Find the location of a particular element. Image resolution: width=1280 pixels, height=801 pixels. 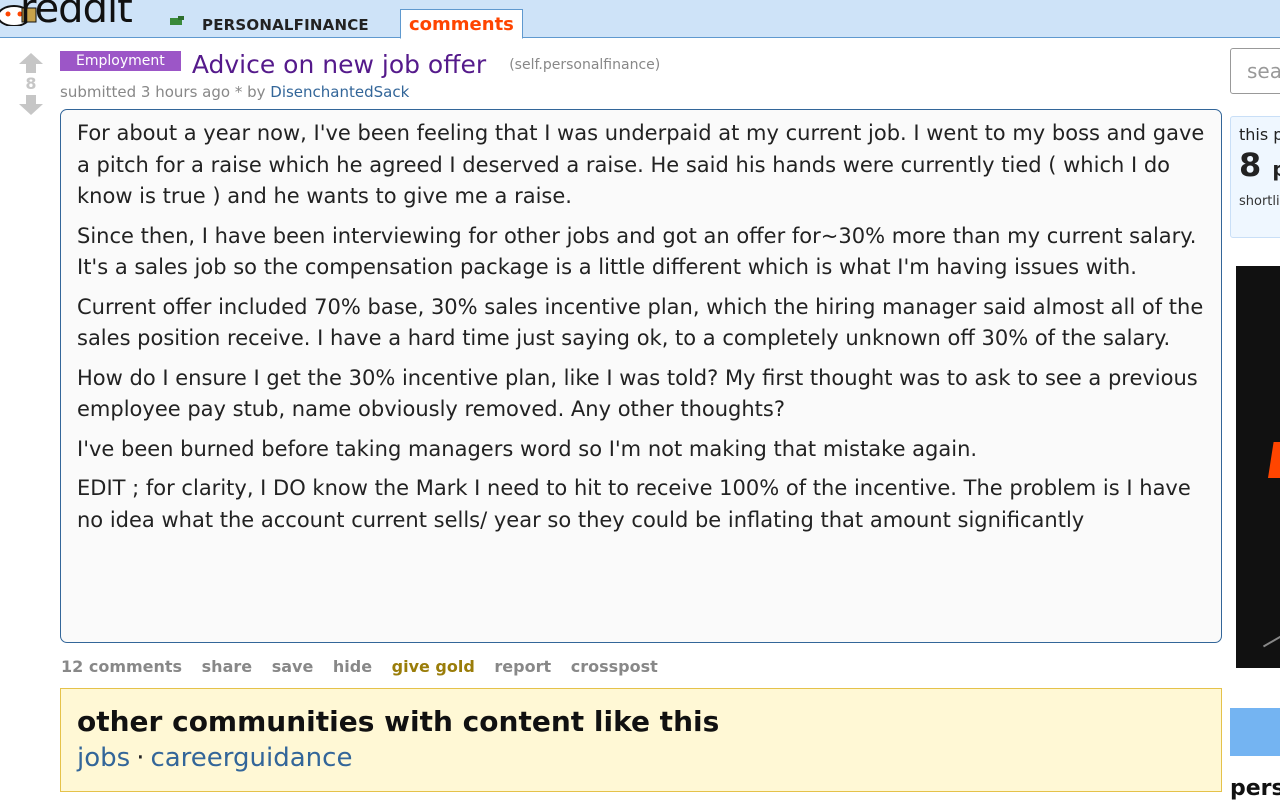

vote-controls: 8 is located at coordinates (31, 84).